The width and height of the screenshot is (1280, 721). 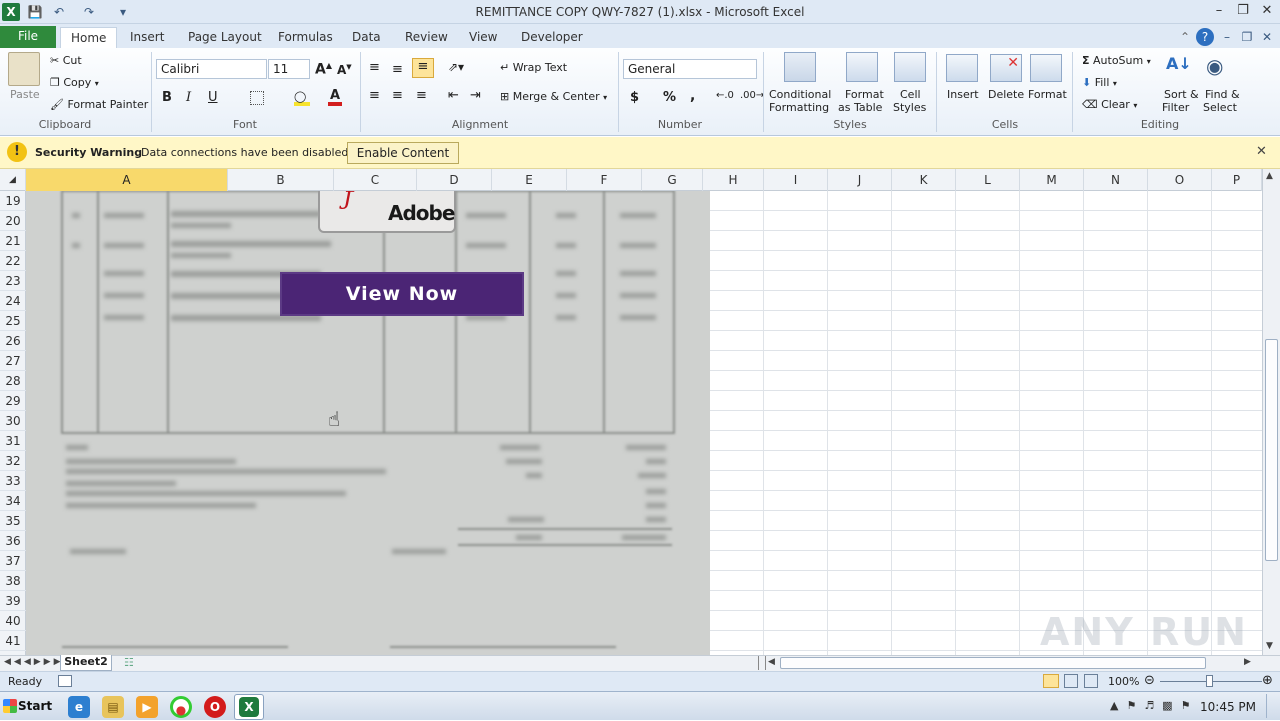 I want to click on insert-cells-icon, so click(x=962, y=68).